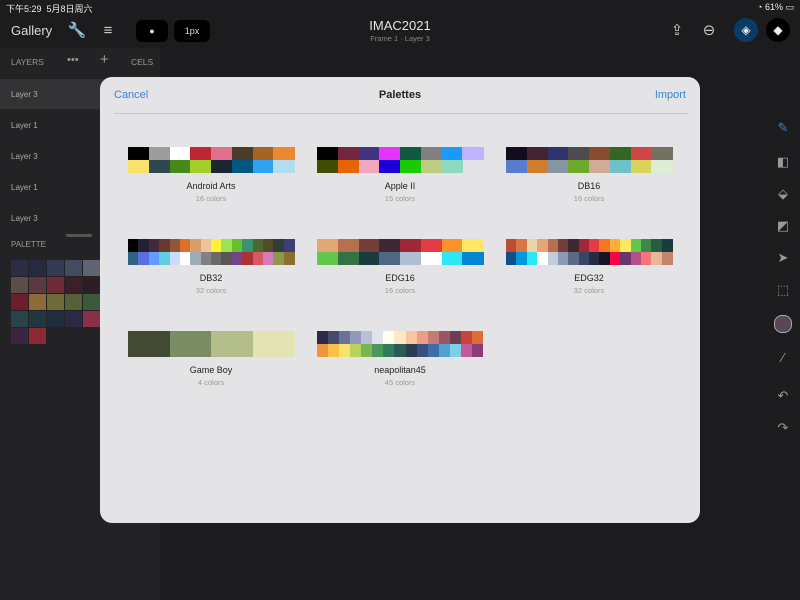 The image size is (800, 600). What do you see at coordinates (783, 396) in the screenshot?
I see `undo-icon: ↶` at bounding box center [783, 396].